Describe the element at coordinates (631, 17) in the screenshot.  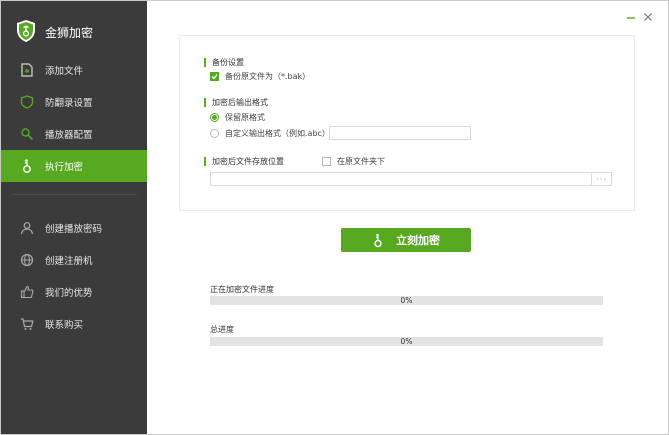
I see `minimize-icon` at that location.